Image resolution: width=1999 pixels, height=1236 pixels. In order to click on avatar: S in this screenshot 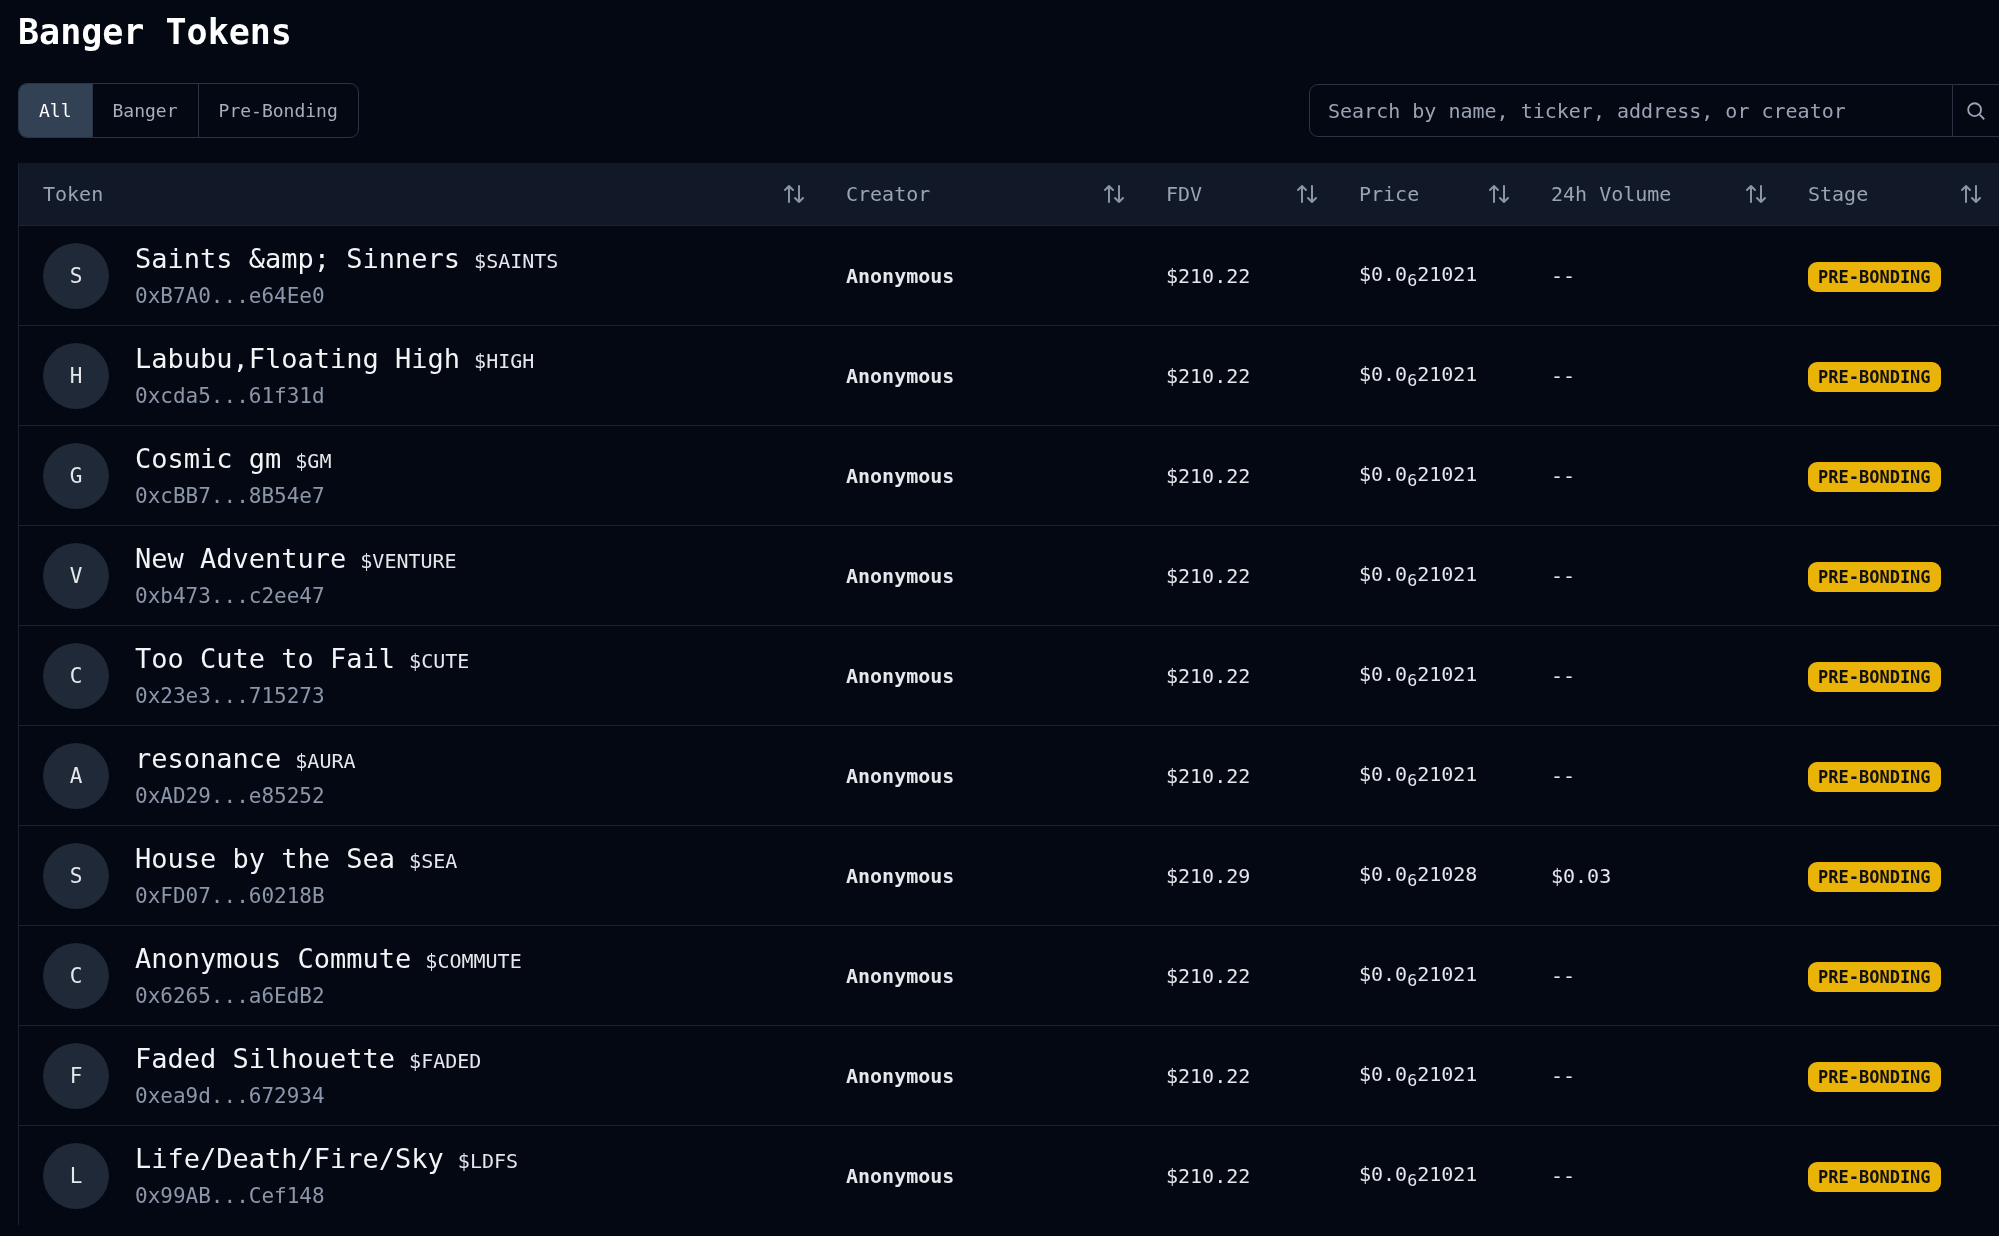, I will do `click(76, 275)`.